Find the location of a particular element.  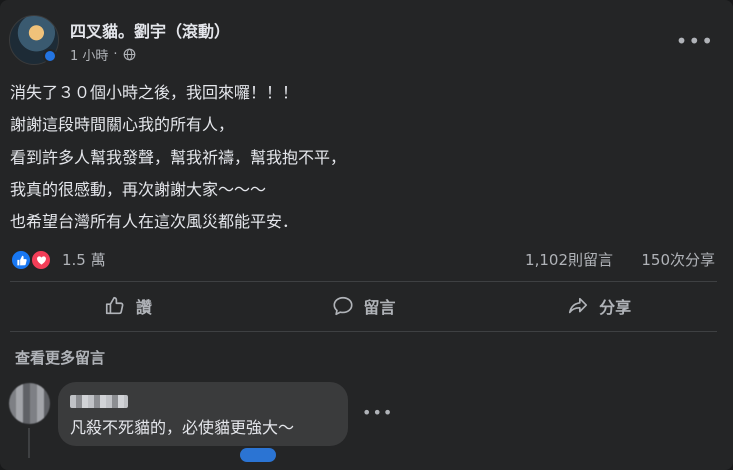

post-text-line: 我真的很感動，再次謝謝大家～～～ is located at coordinates (138, 189).